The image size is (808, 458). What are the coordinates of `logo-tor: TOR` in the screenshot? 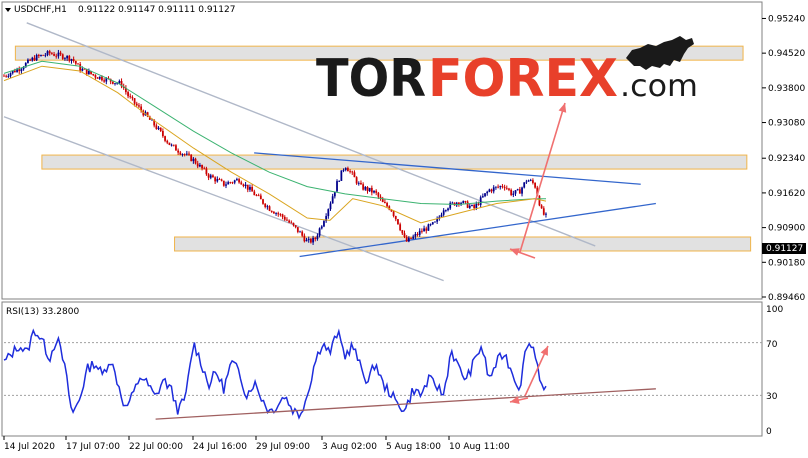 It's located at (371, 79).